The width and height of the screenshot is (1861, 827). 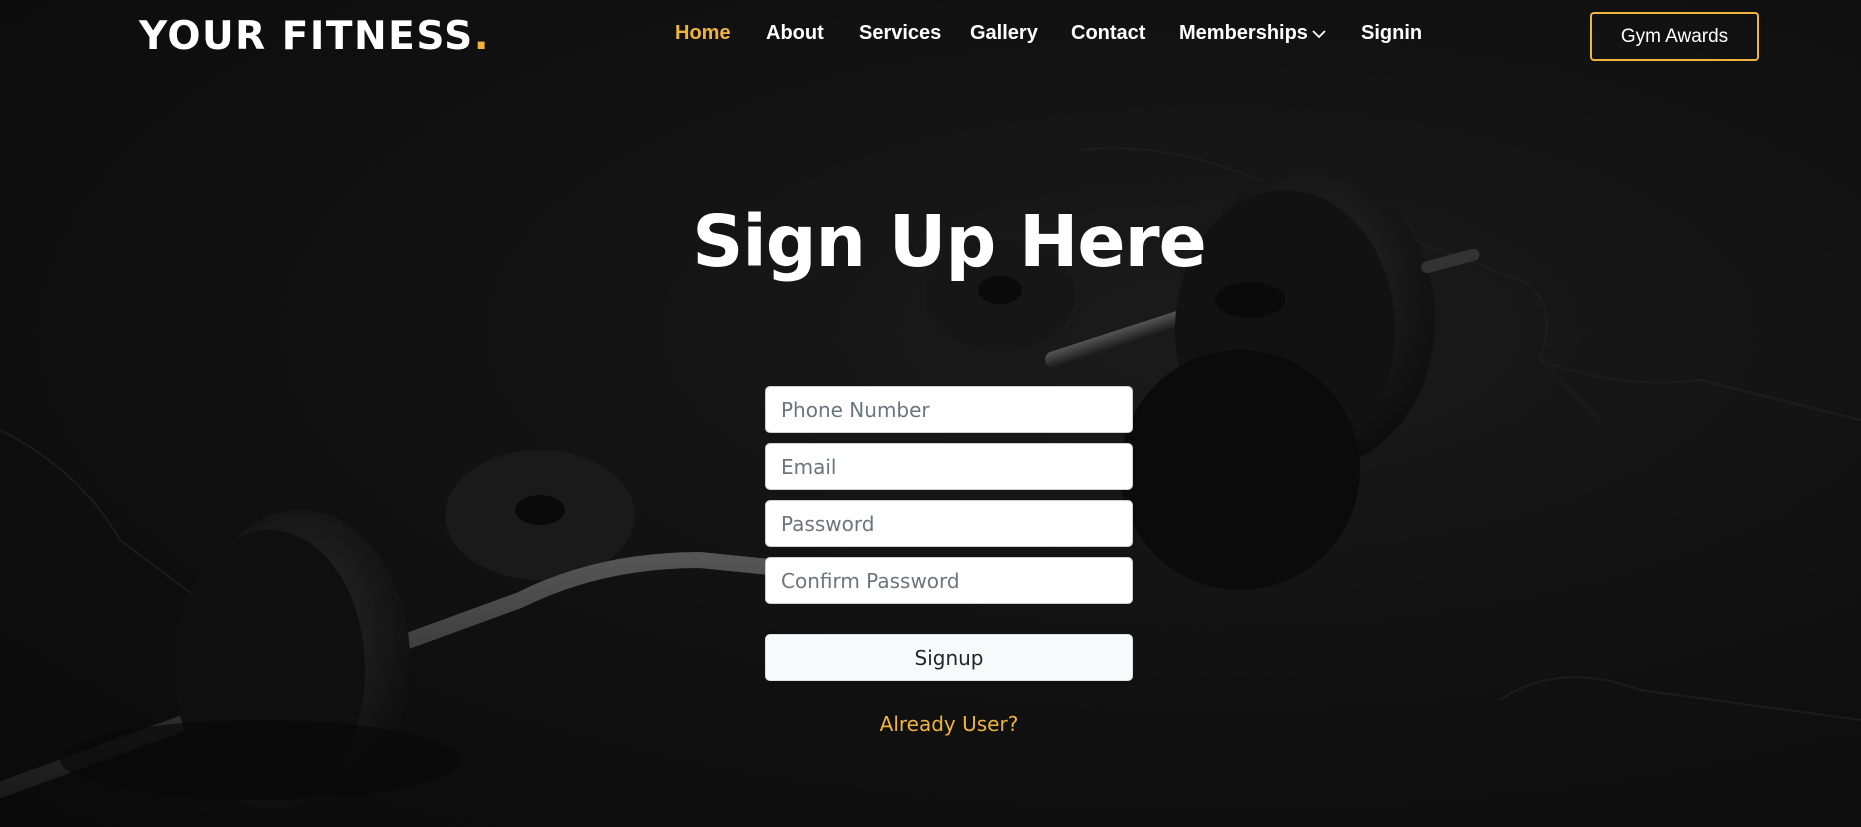 What do you see at coordinates (1108, 33) in the screenshot?
I see `nav-contact: Contact` at bounding box center [1108, 33].